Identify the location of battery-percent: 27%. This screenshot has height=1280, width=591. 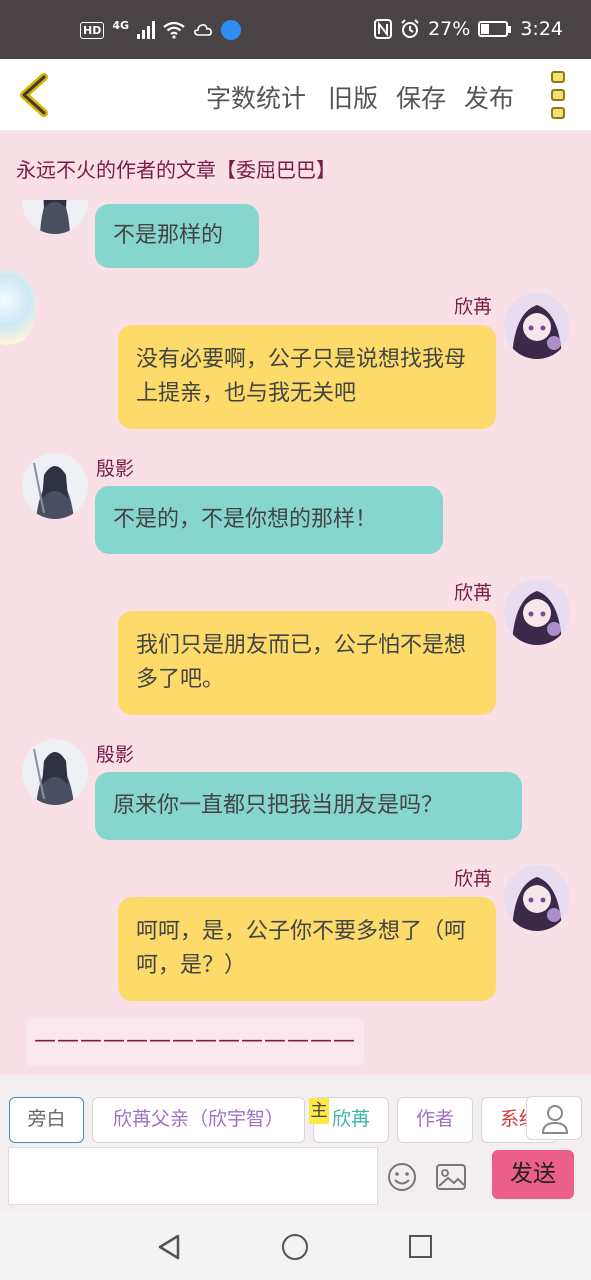
(449, 29).